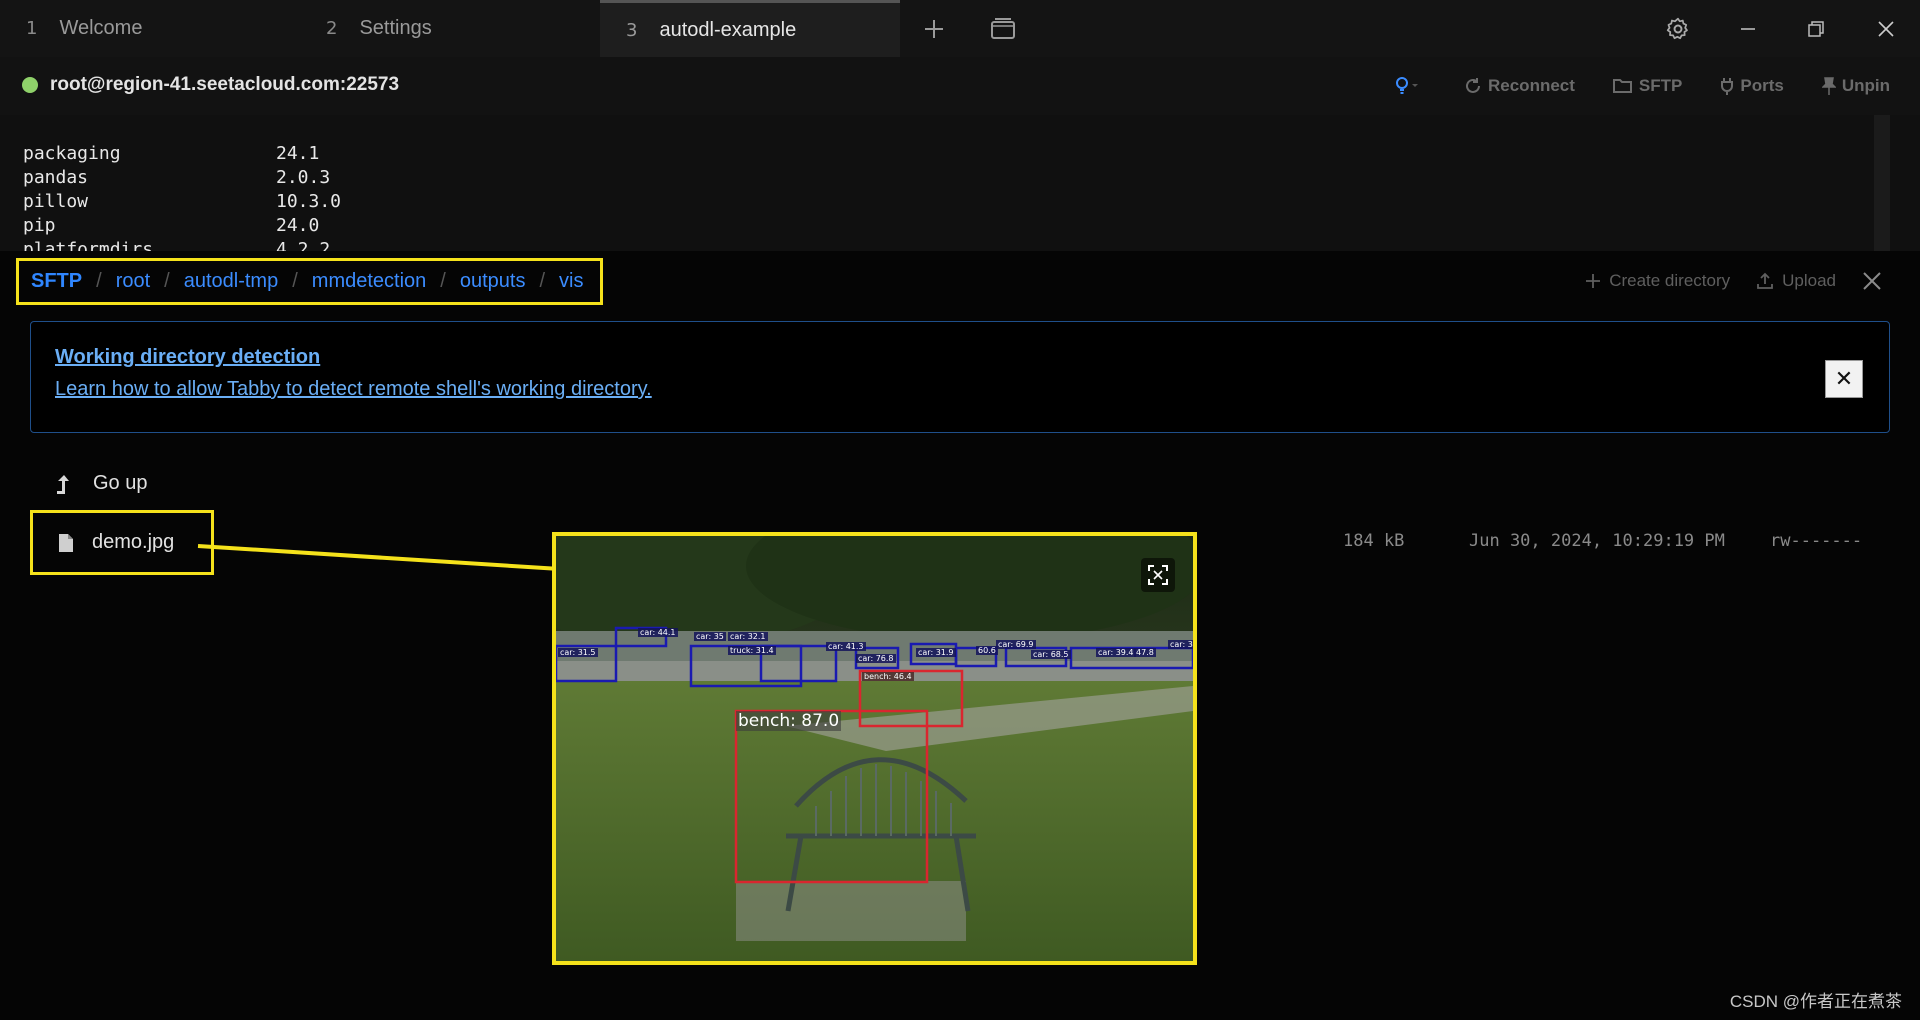  I want to click on detection-label: car: 32.1, so click(748, 636).